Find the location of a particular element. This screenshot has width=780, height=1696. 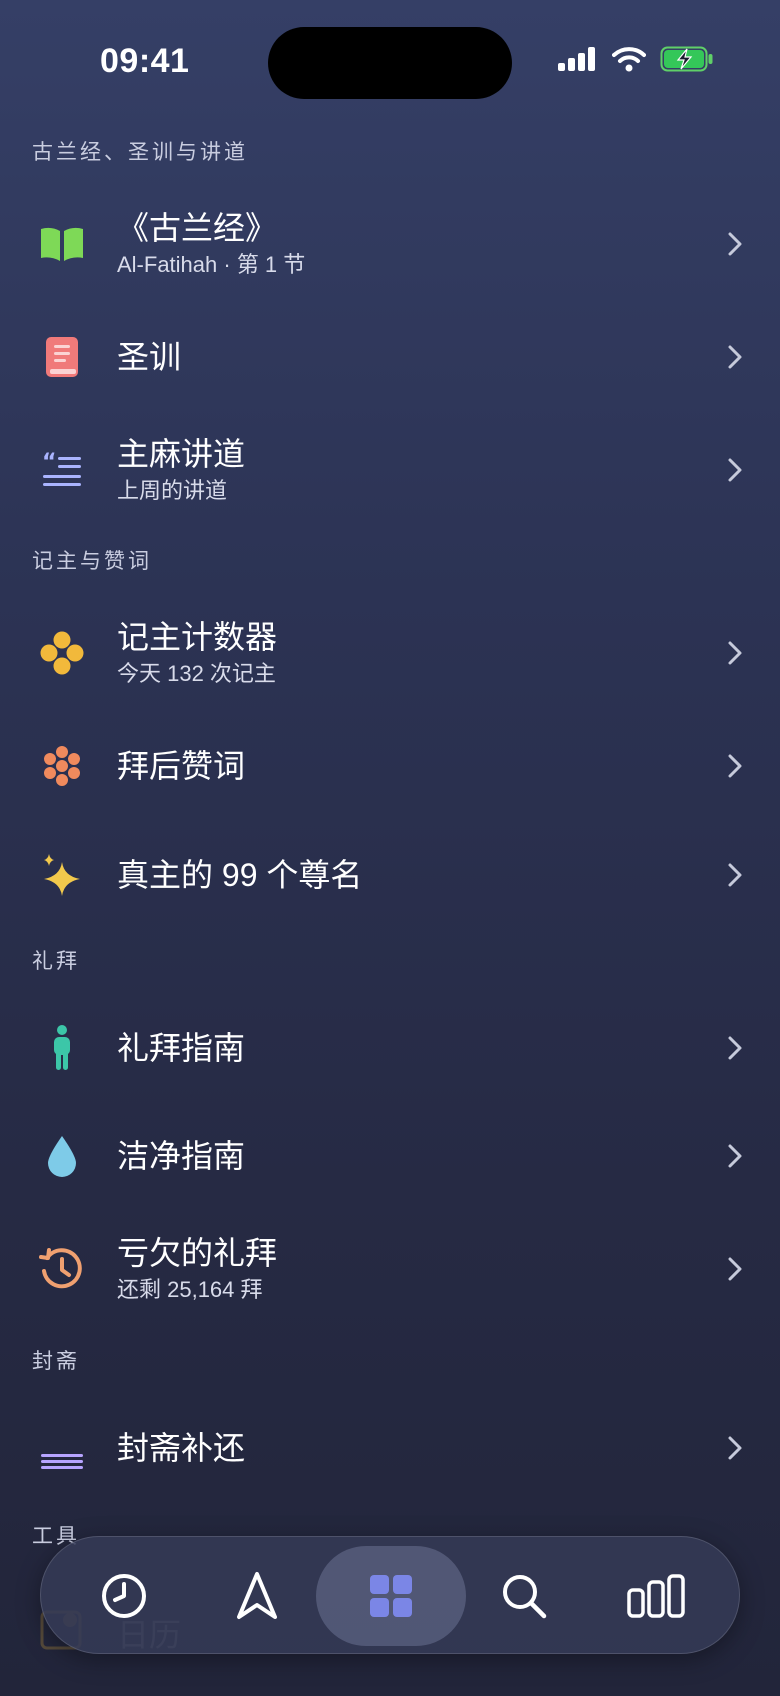

tab-stats is located at coordinates (656, 1596).